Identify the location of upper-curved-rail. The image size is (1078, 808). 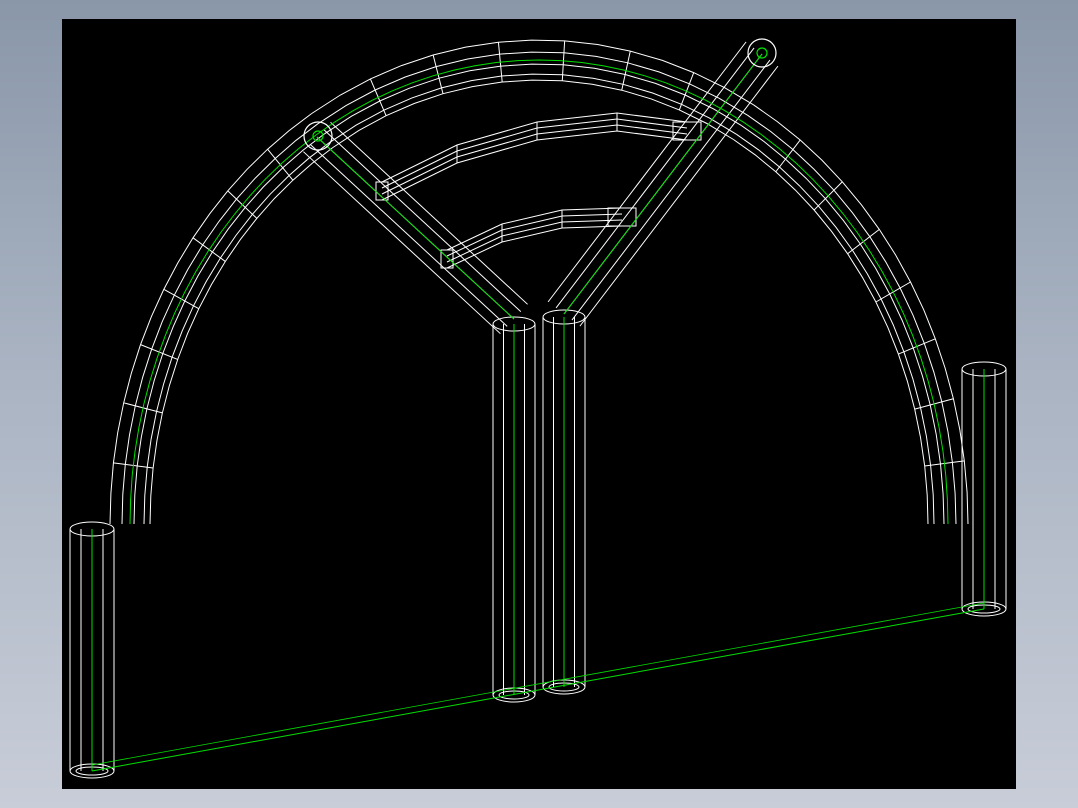
(538, 156).